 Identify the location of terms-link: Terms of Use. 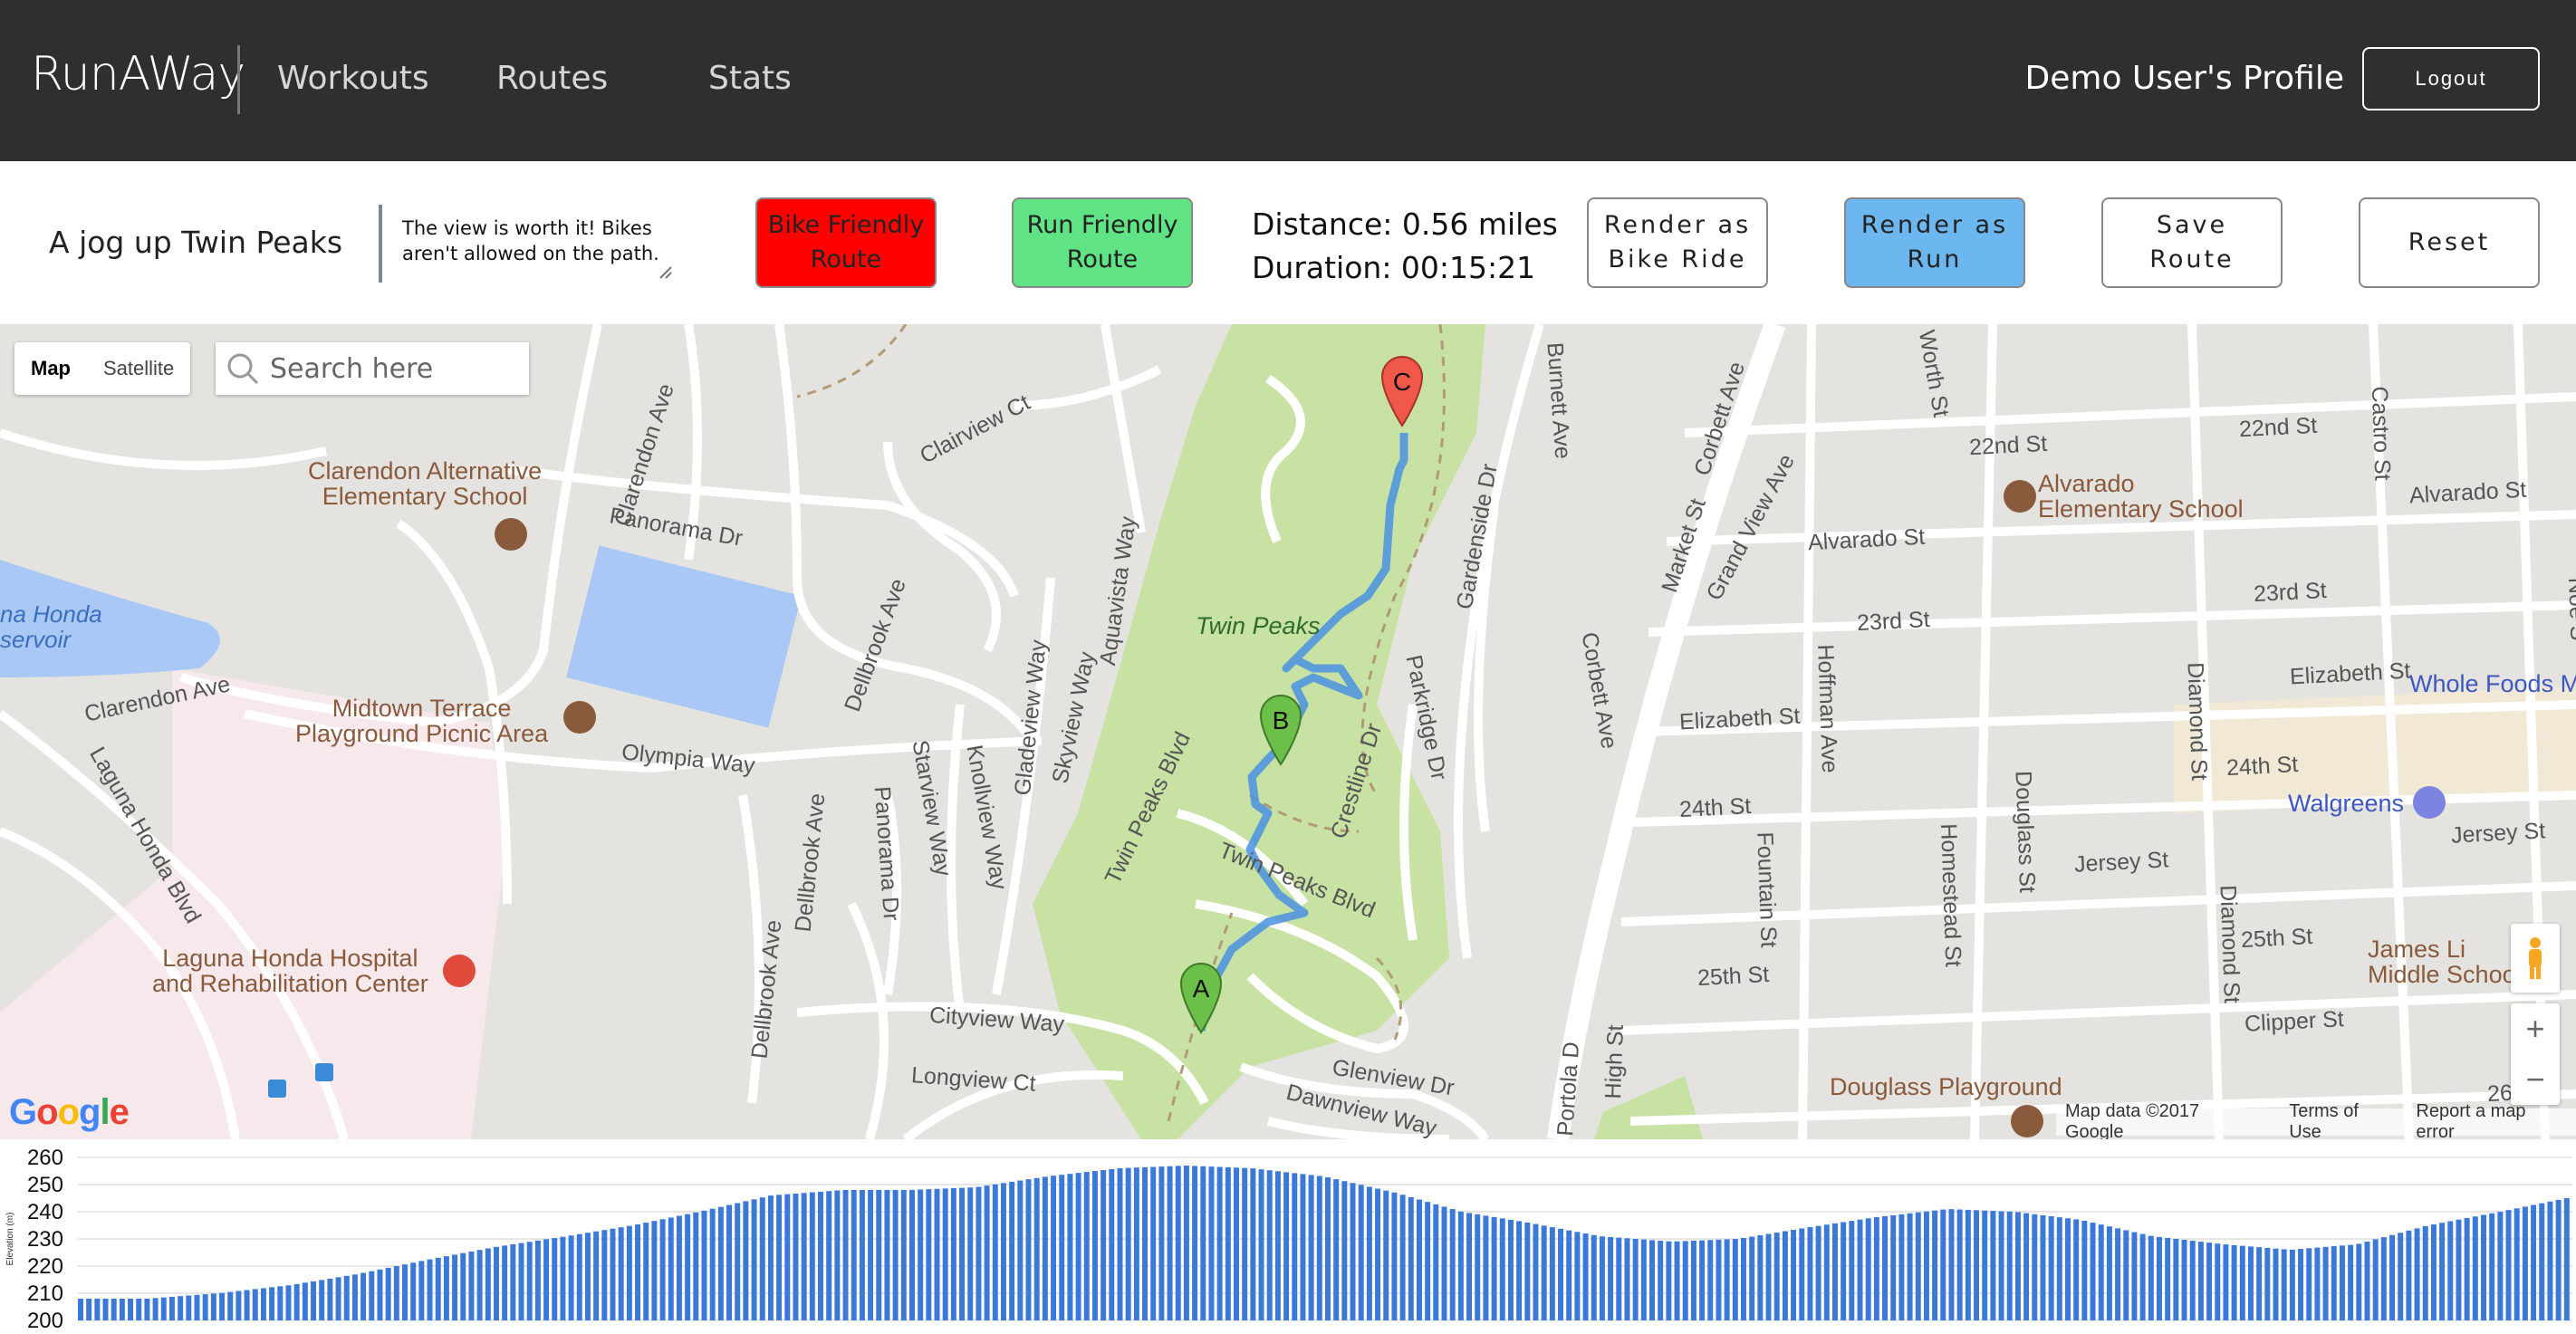
(2341, 1120).